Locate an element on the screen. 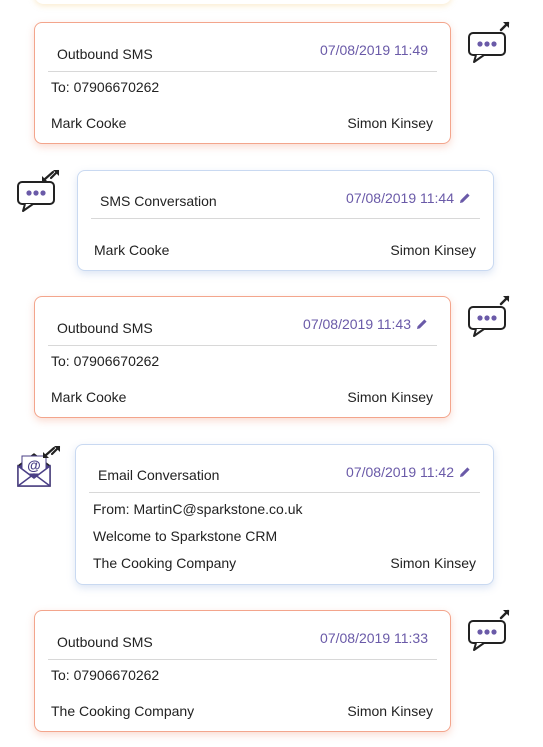 The width and height of the screenshot is (543, 747). card-date-text: 07/08/2019 11:42 is located at coordinates (400, 472).